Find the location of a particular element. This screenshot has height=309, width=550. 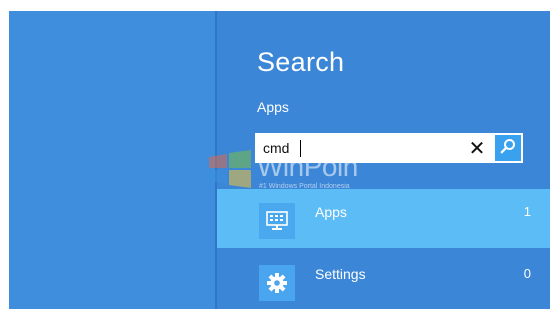

search-button is located at coordinates (508, 148).